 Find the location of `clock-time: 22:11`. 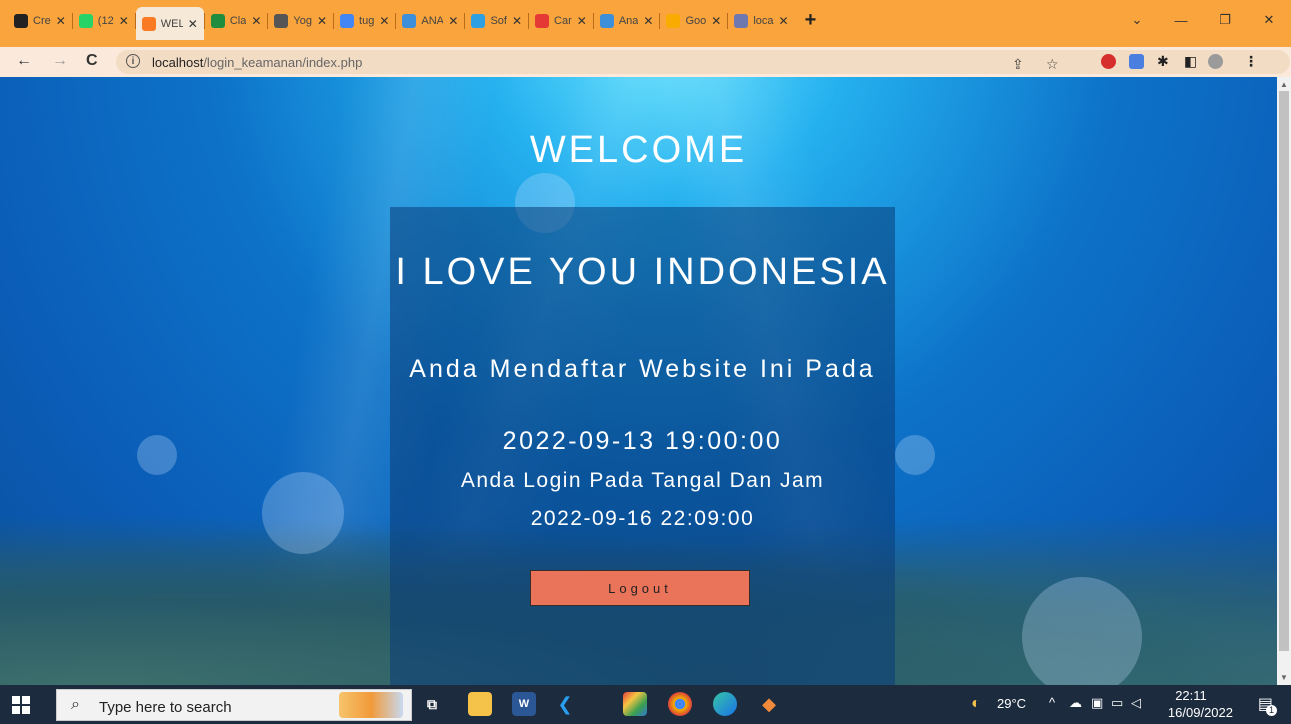

clock-time: 22:11 is located at coordinates (1191, 695).